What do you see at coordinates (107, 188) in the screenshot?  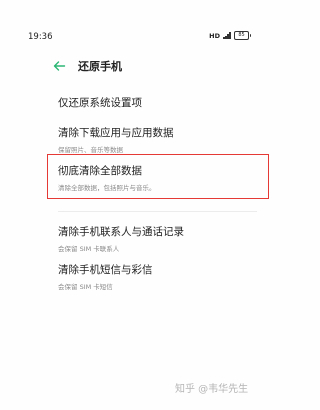 I see `option-desc: 清除全部数据，包括照片与音乐。` at bounding box center [107, 188].